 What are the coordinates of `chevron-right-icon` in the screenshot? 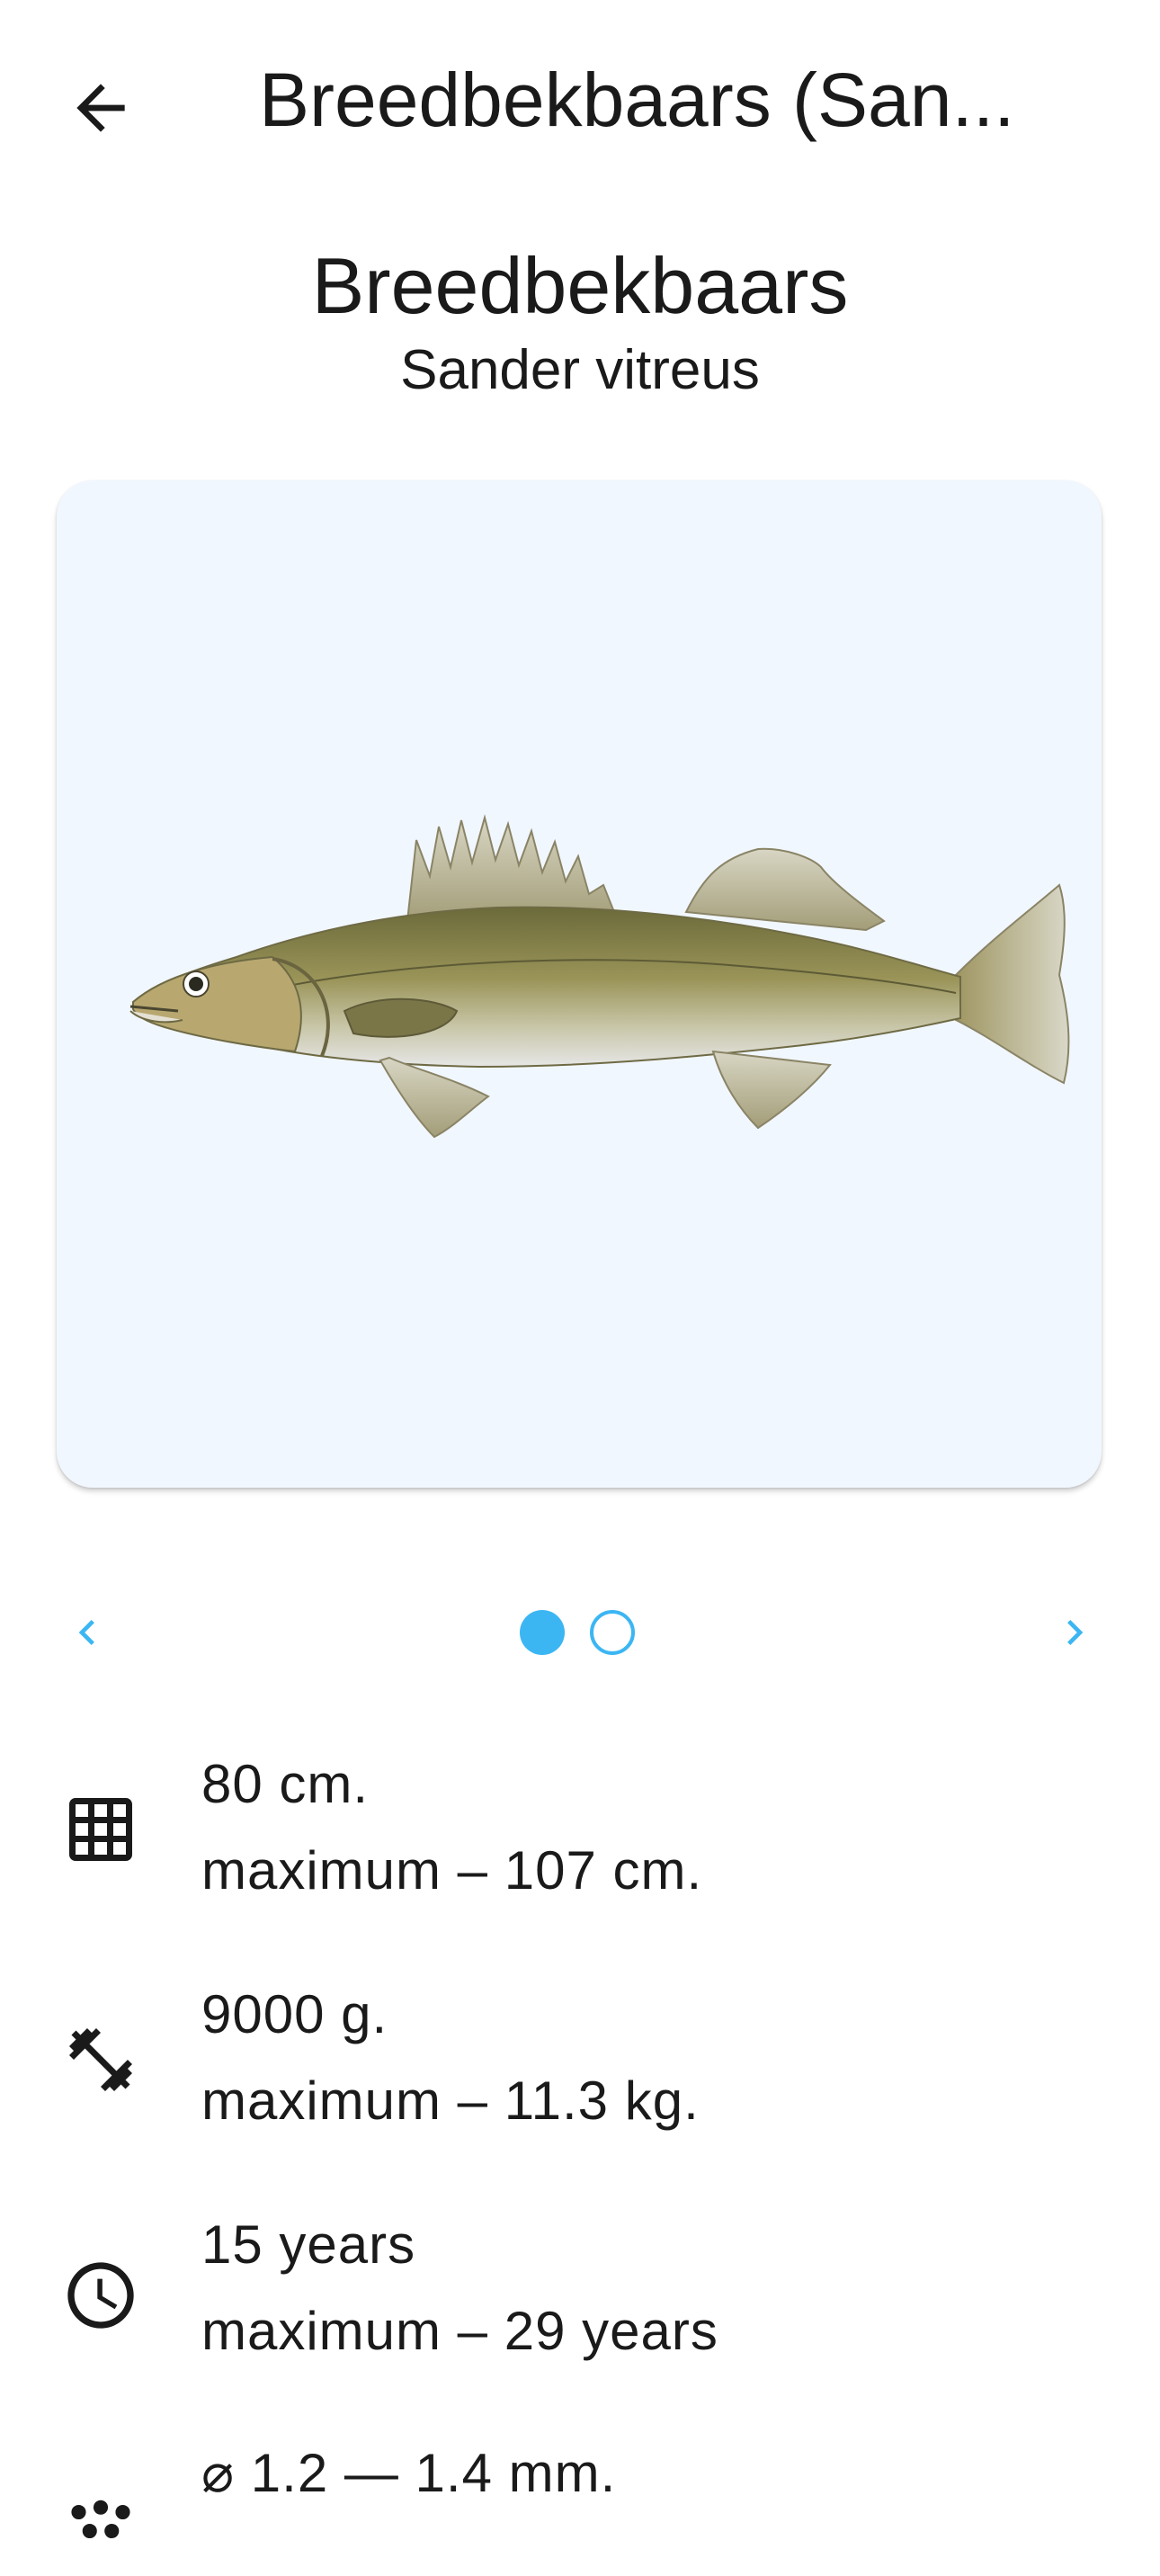 It's located at (1075, 1632).